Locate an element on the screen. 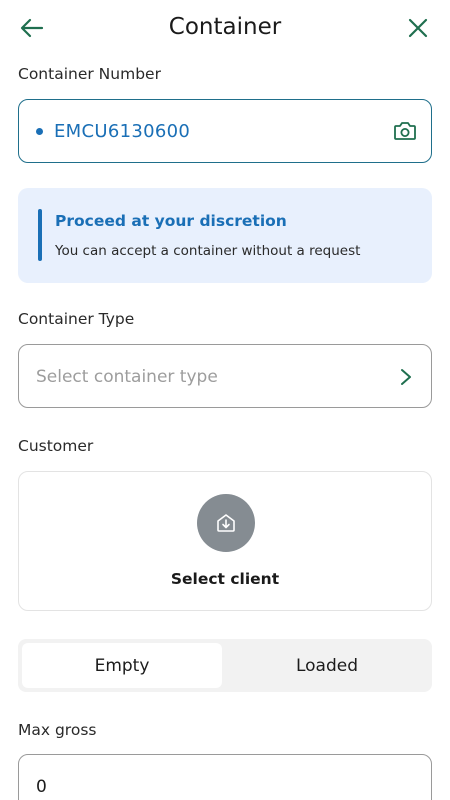 The width and height of the screenshot is (450, 800). header: Container is located at coordinates (225, 28).